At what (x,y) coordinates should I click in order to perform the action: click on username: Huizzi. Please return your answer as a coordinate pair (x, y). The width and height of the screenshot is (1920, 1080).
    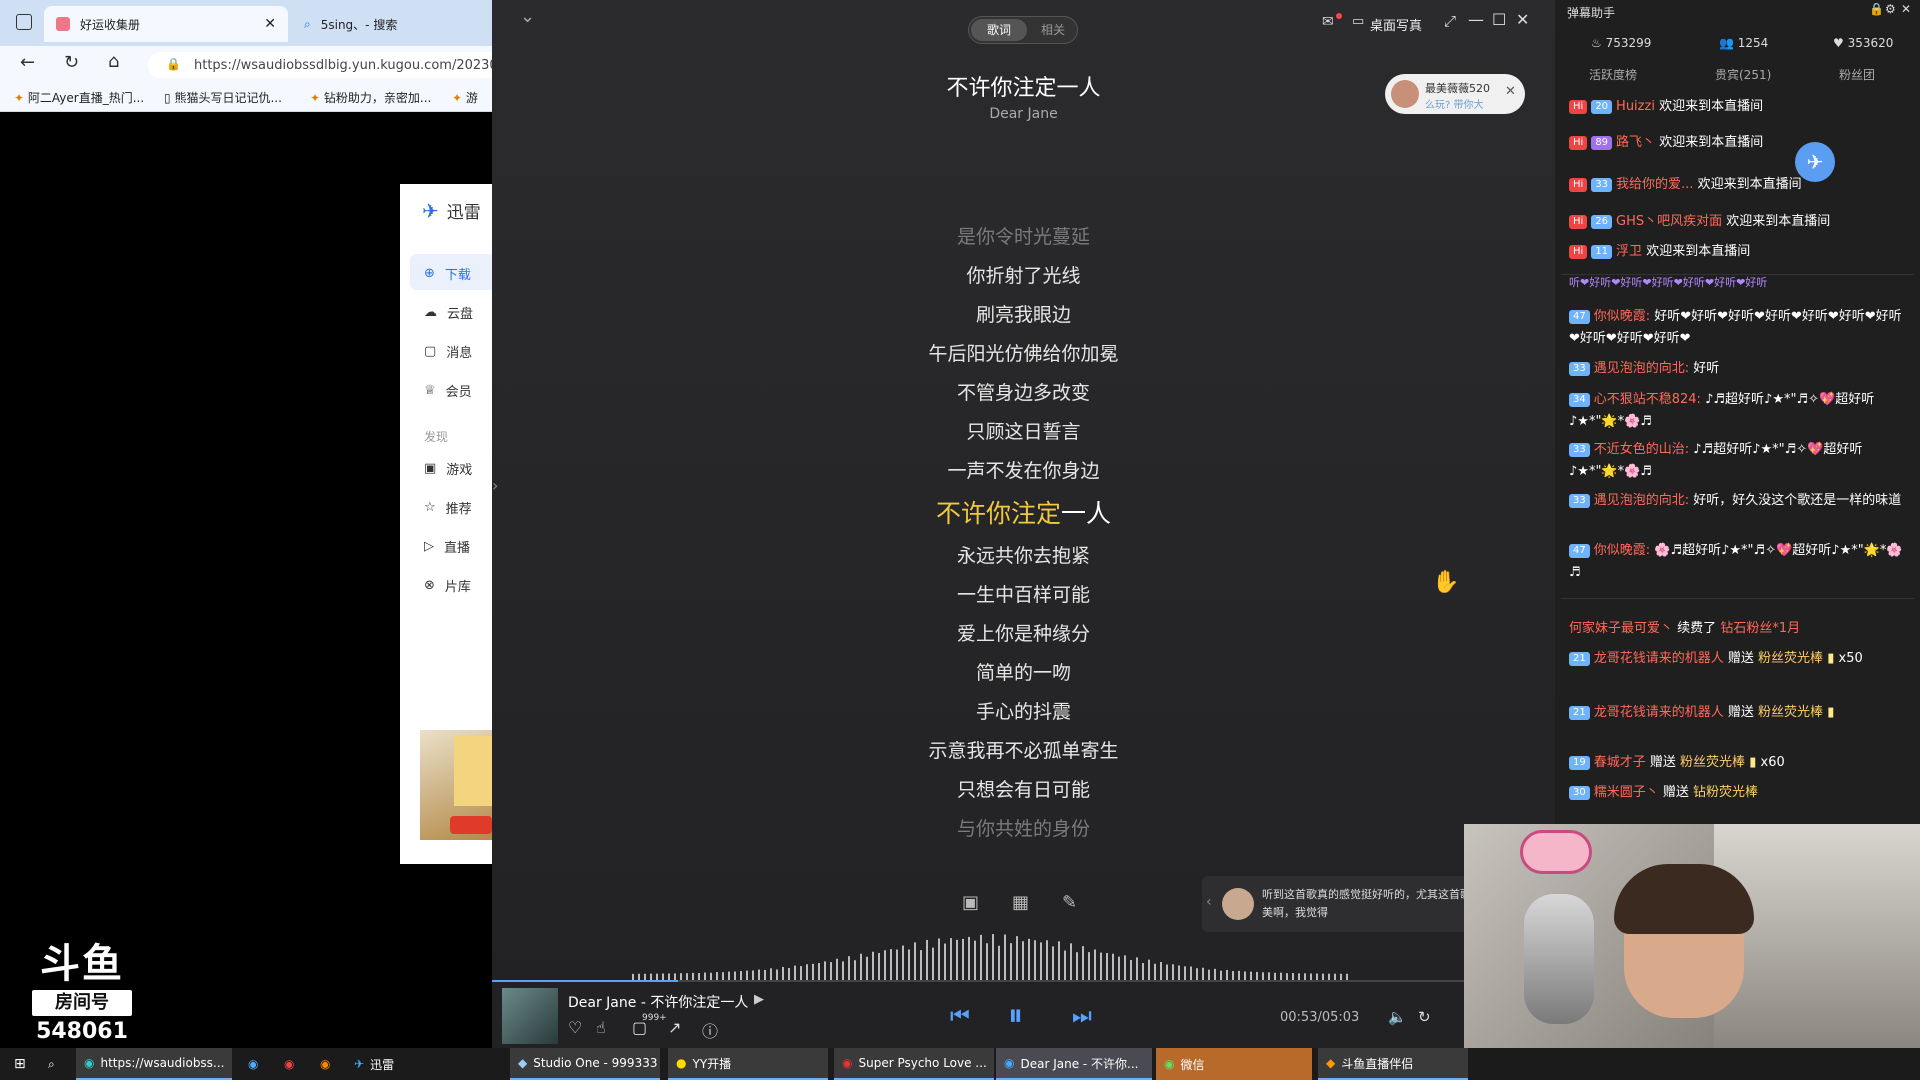
    Looking at the image, I should click on (1635, 106).